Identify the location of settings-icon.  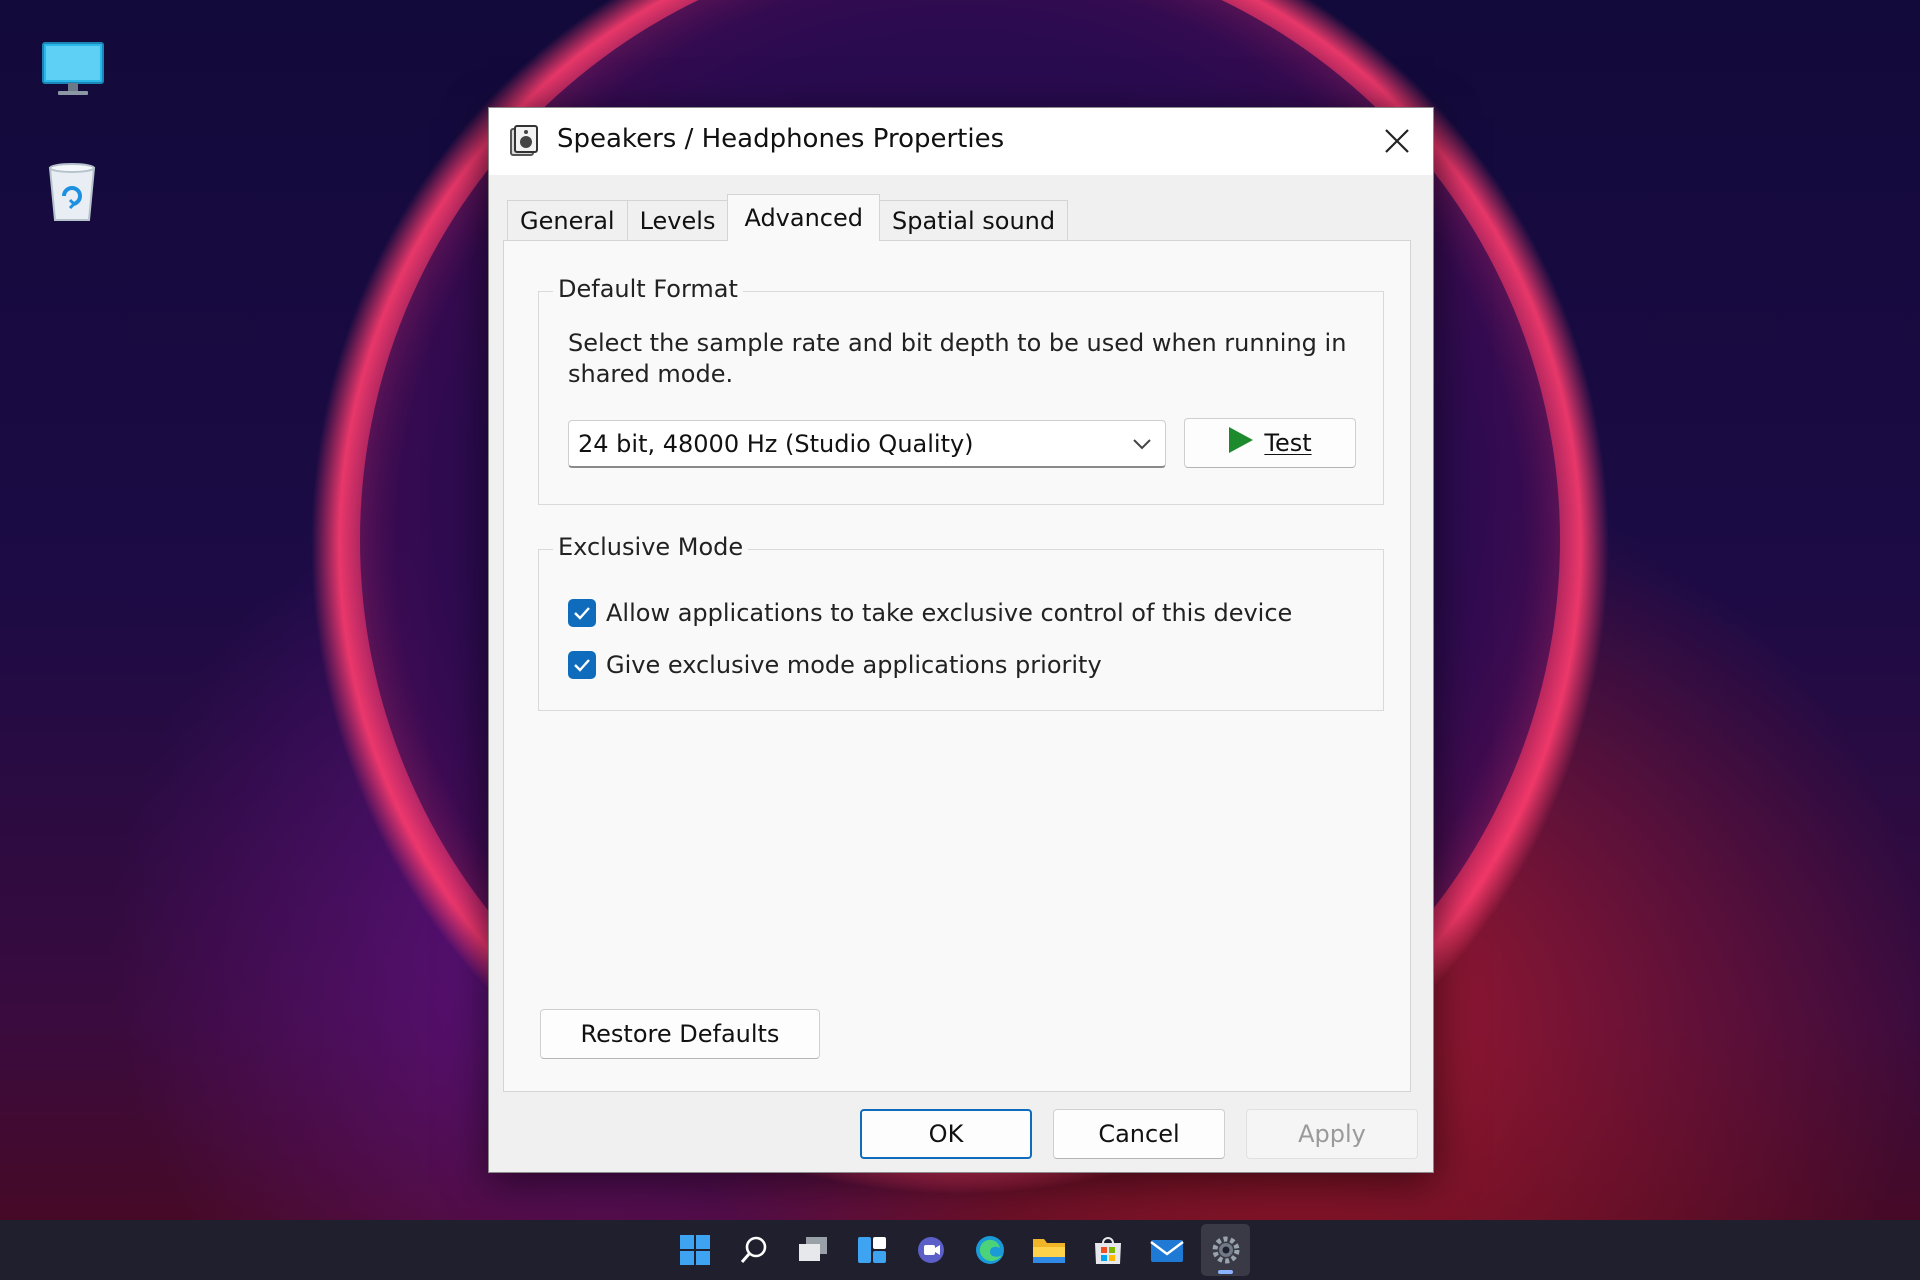
(1225, 1250).